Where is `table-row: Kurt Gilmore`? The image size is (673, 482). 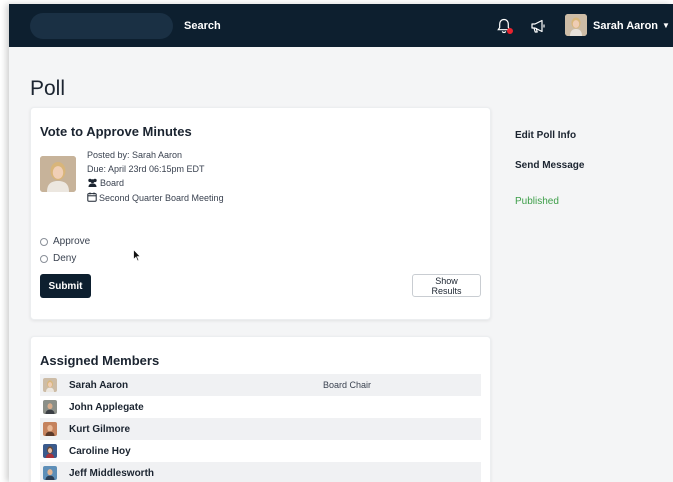 table-row: Kurt Gilmore is located at coordinates (260, 429).